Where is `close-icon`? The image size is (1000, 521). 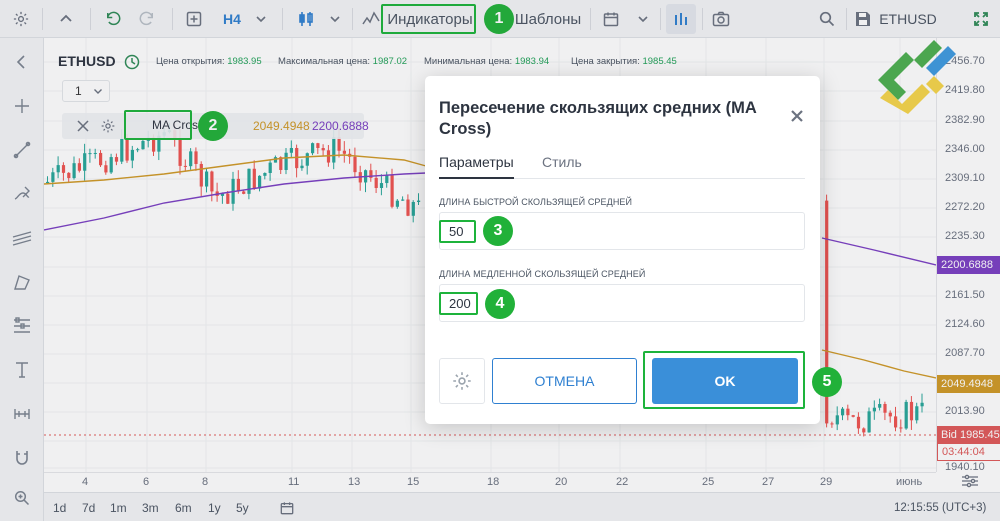
close-icon is located at coordinates (798, 117).